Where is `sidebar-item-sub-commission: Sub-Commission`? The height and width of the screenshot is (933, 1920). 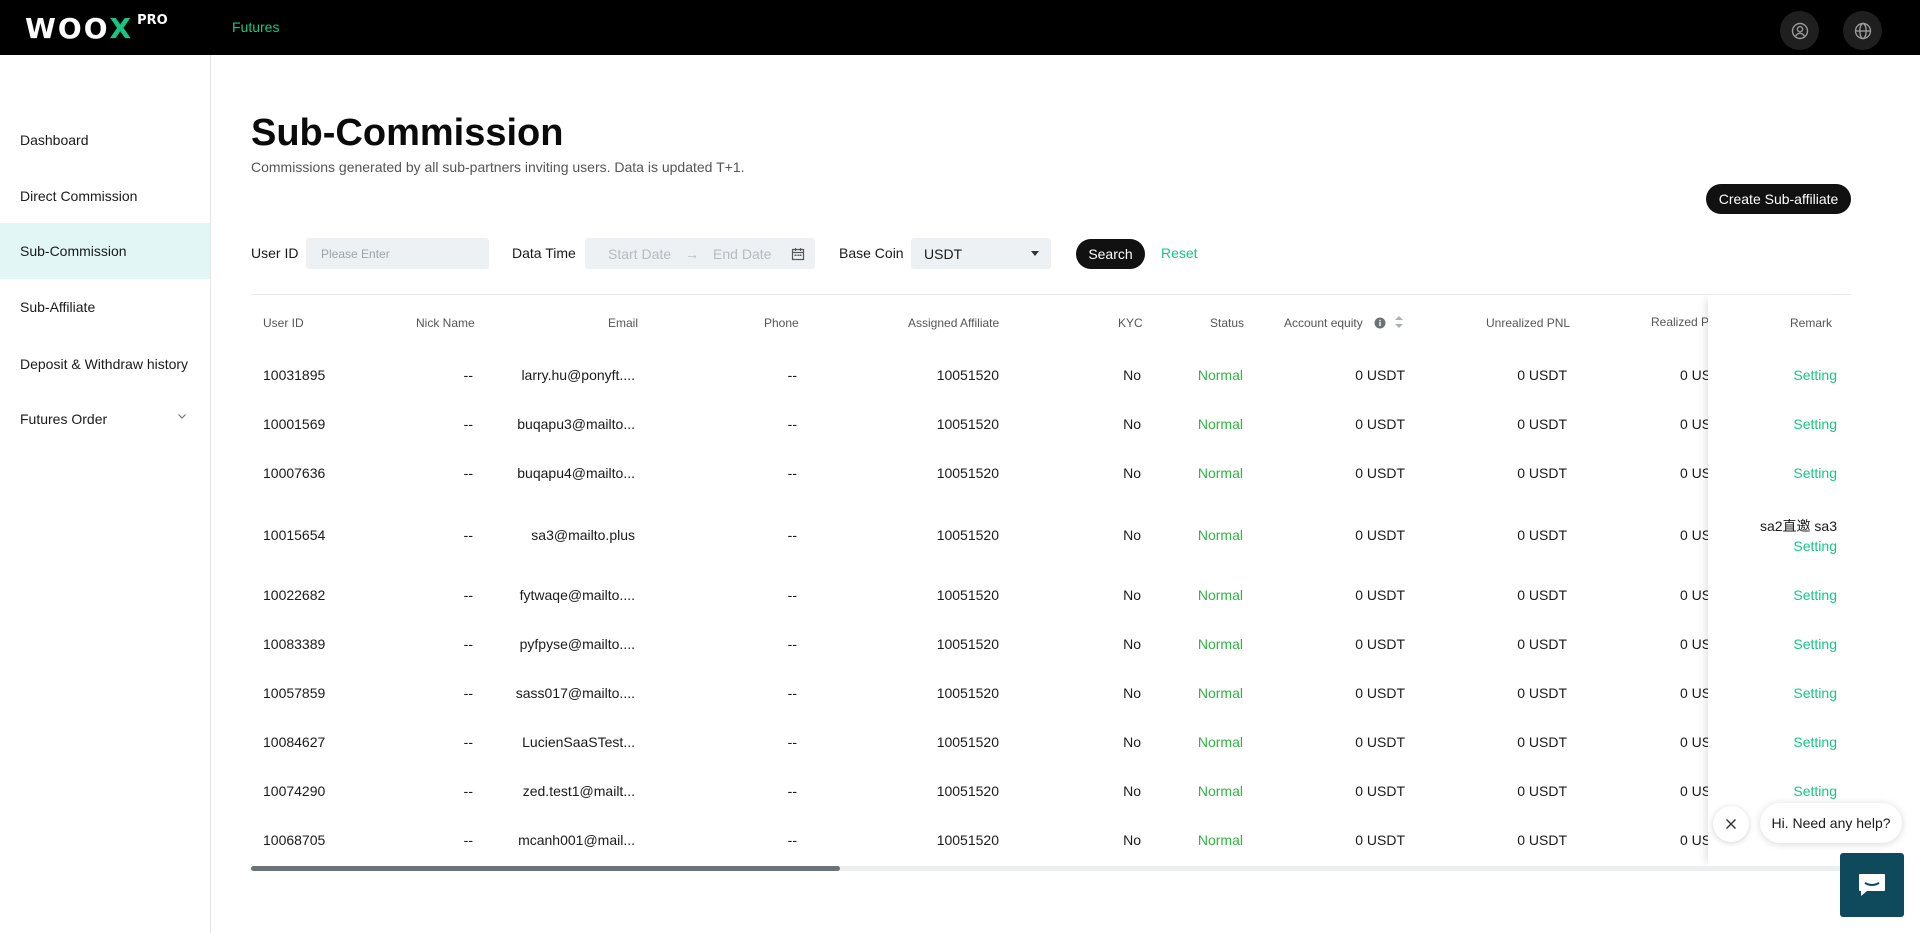 sidebar-item-sub-commission: Sub-Commission is located at coordinates (105, 251).